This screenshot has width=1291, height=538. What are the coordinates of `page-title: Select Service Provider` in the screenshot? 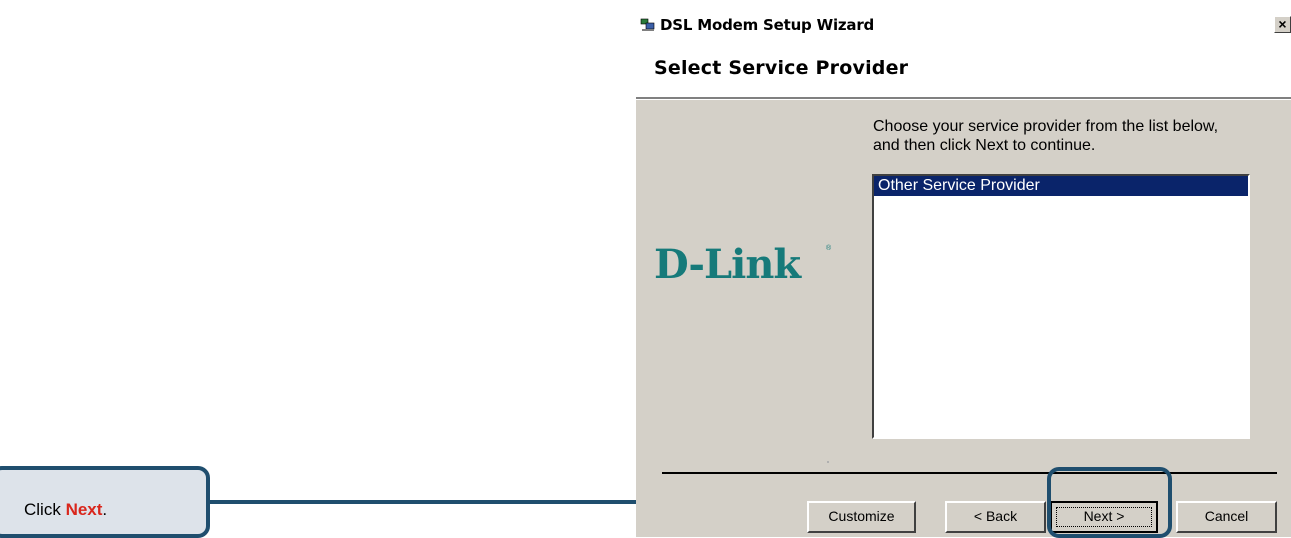 It's located at (781, 68).